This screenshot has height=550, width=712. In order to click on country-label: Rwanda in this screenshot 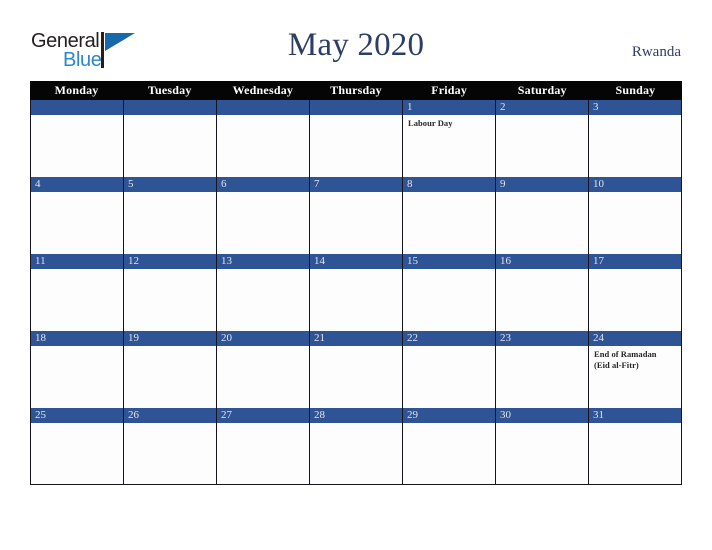, I will do `click(656, 52)`.